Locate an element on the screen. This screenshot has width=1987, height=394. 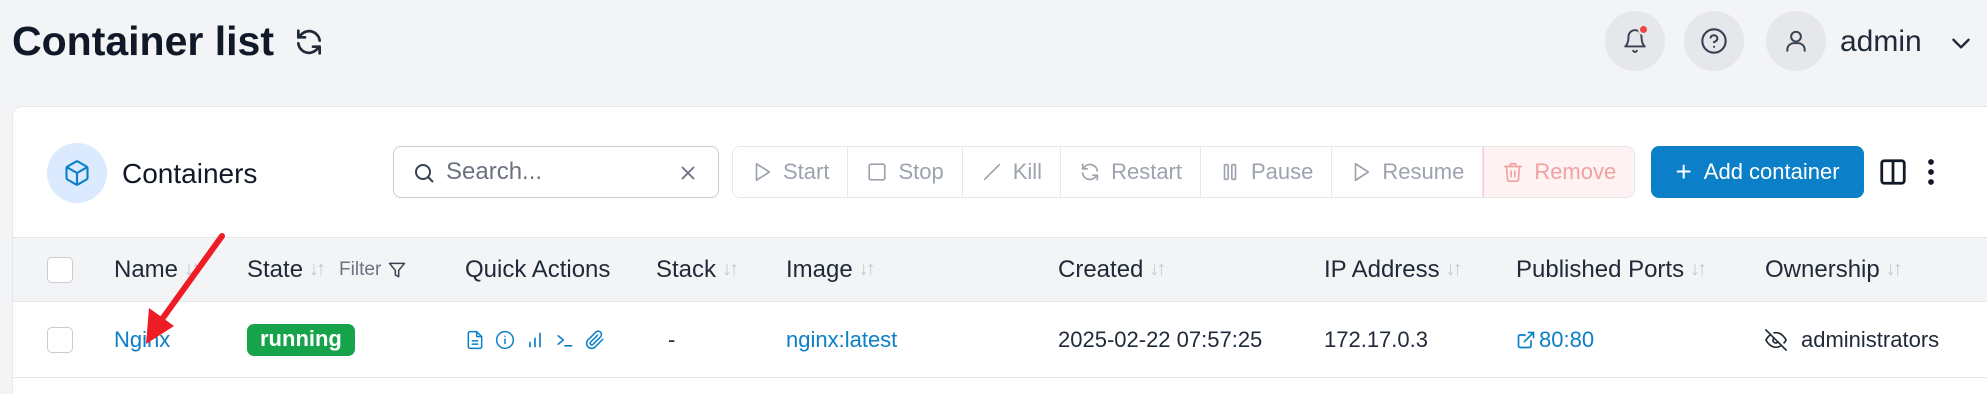
column-header-image: Image ↓↑ is located at coordinates (831, 269).